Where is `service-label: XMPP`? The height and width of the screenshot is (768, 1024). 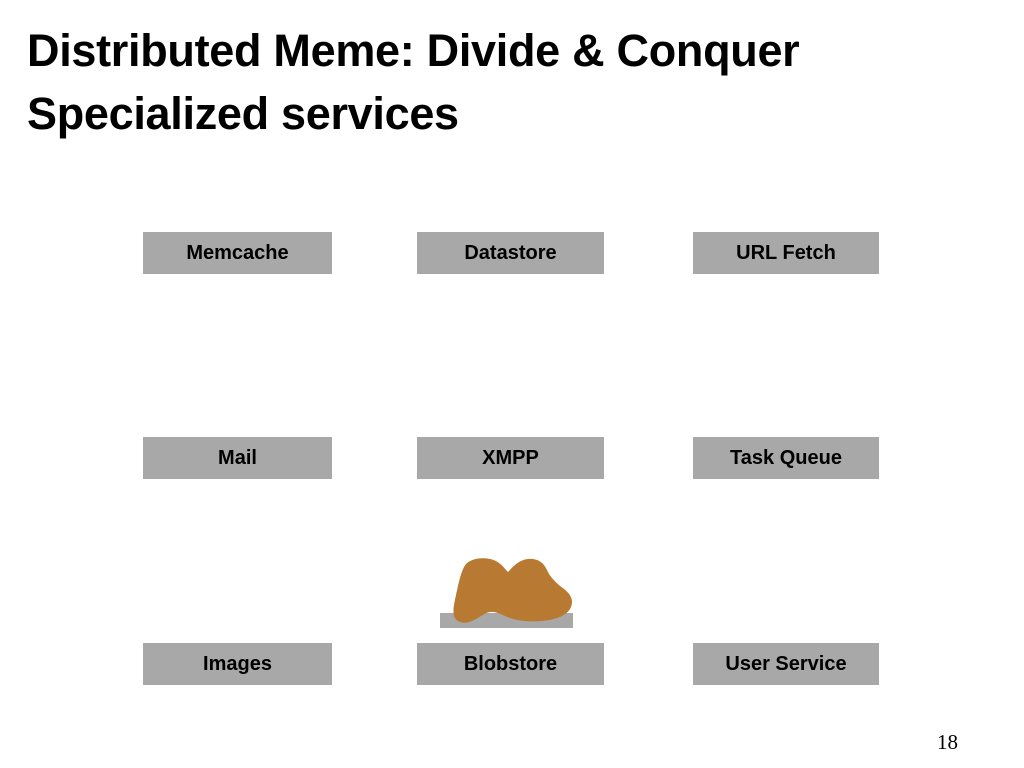 service-label: XMPP is located at coordinates (510, 458).